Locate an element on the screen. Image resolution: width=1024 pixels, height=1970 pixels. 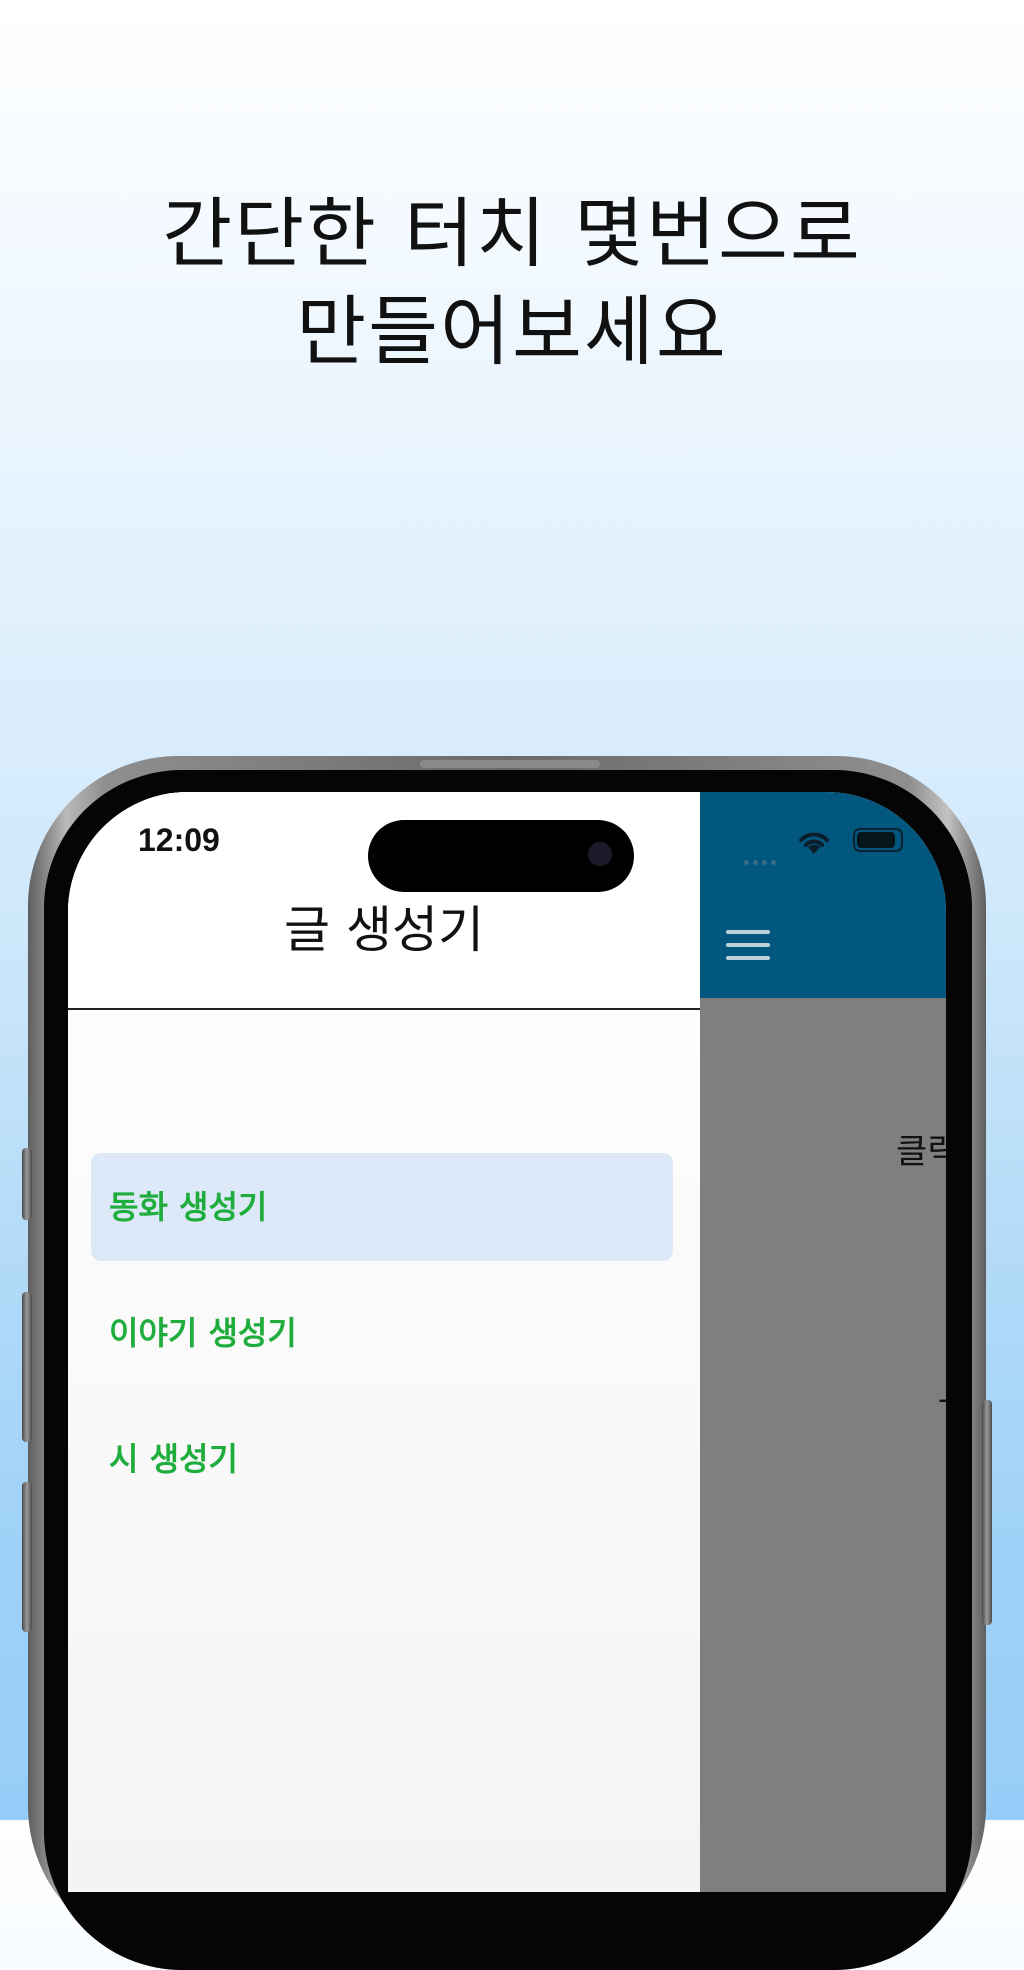
headline-line-1: 간단한 터치 몇번으로 is located at coordinates (512, 233).